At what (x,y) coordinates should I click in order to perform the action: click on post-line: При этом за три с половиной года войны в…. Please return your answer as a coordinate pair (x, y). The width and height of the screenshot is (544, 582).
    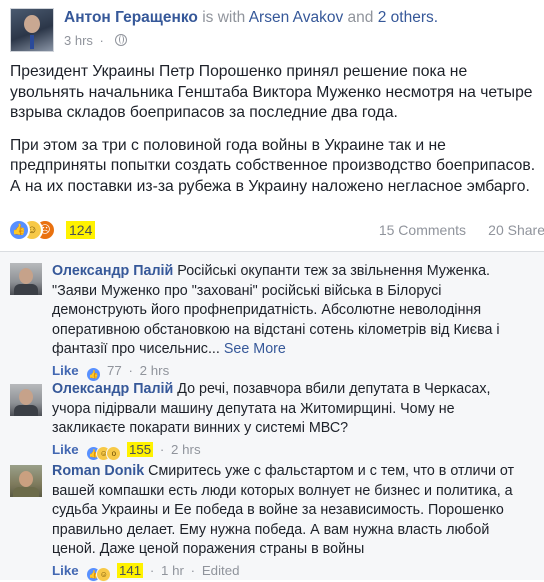
    Looking at the image, I should click on (228, 145).